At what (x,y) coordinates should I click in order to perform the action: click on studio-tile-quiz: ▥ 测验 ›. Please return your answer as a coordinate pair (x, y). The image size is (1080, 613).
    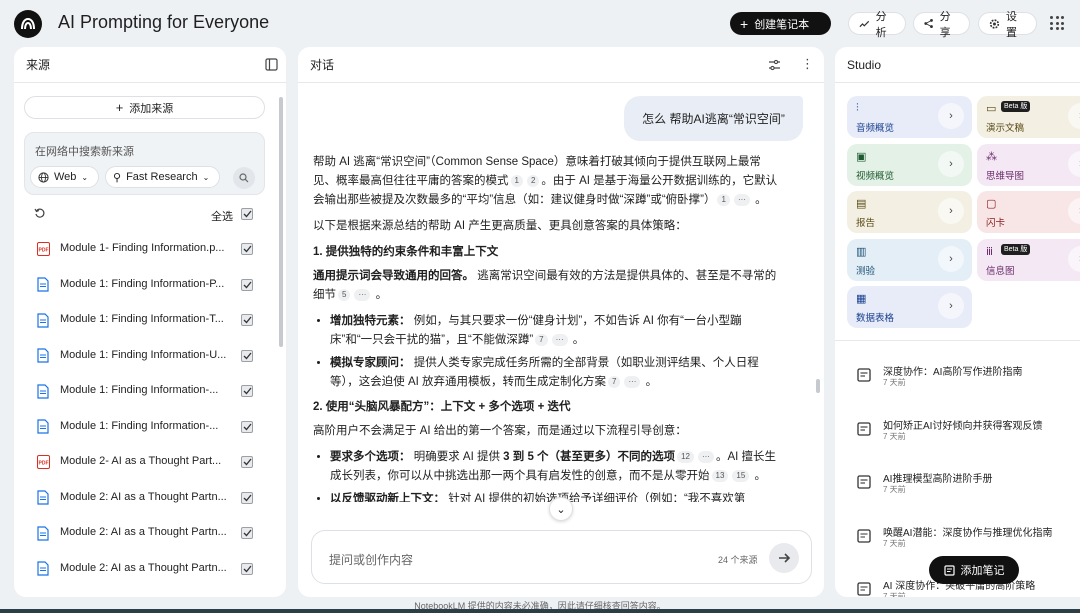
    Looking at the image, I should click on (909, 259).